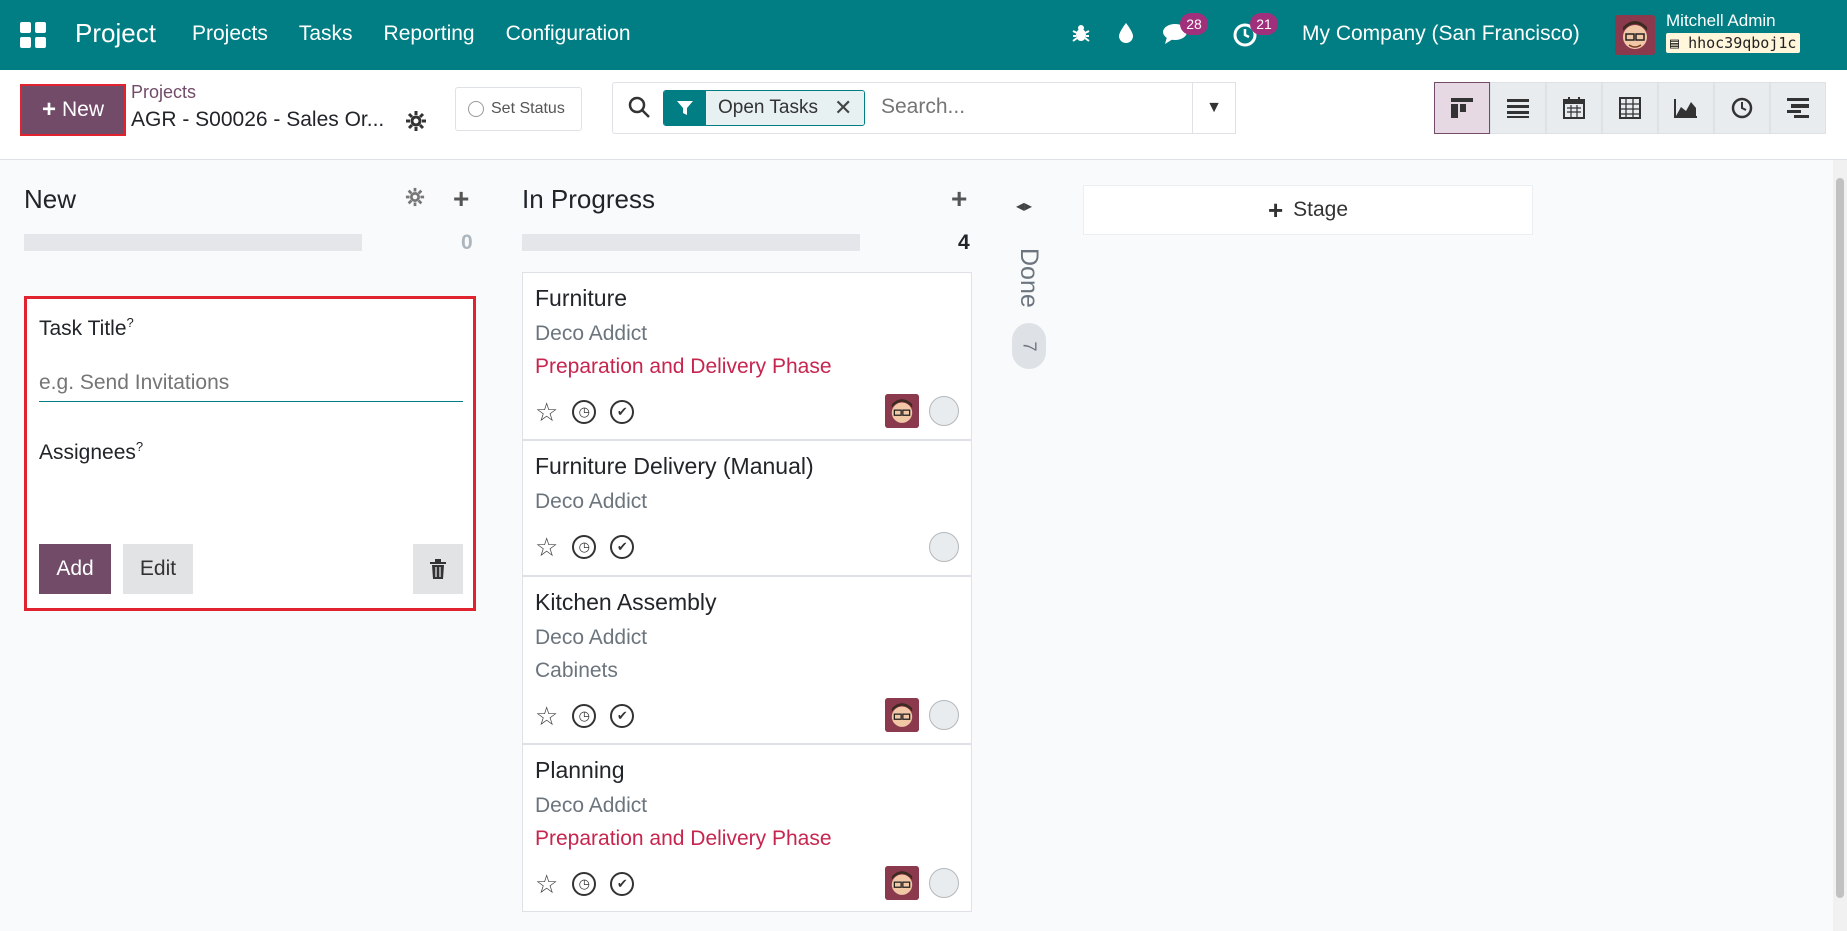  I want to click on list-icon, so click(1518, 108).